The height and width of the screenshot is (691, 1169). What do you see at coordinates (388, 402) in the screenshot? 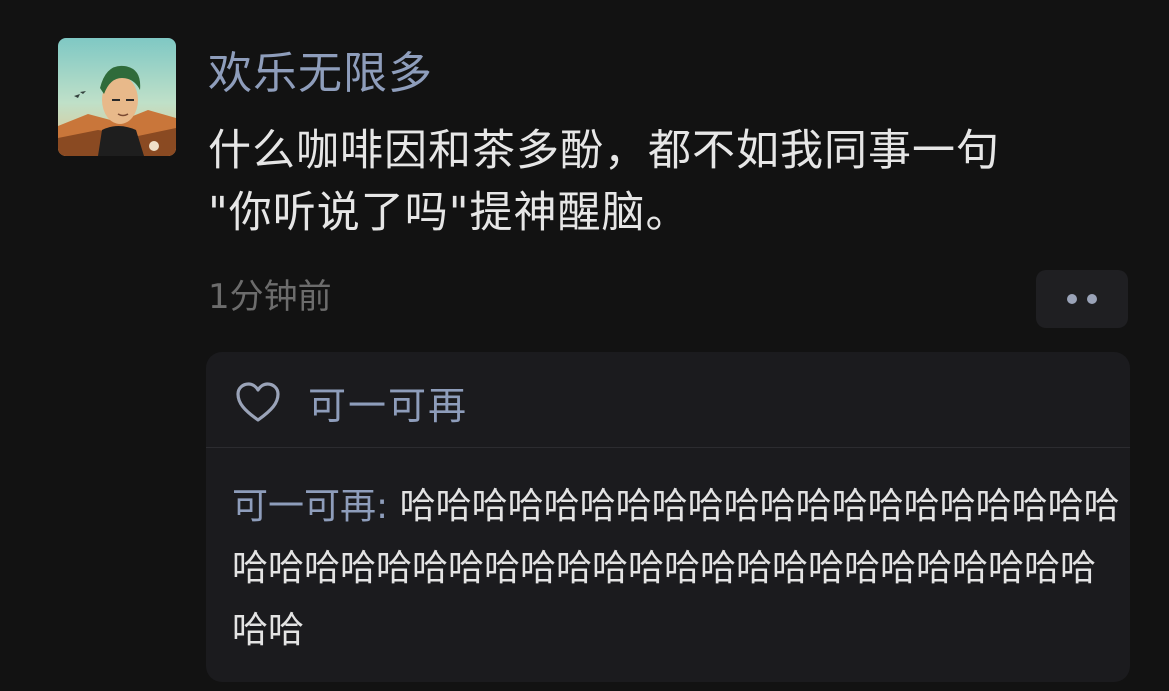
I see `liker-name: 可一可再` at bounding box center [388, 402].